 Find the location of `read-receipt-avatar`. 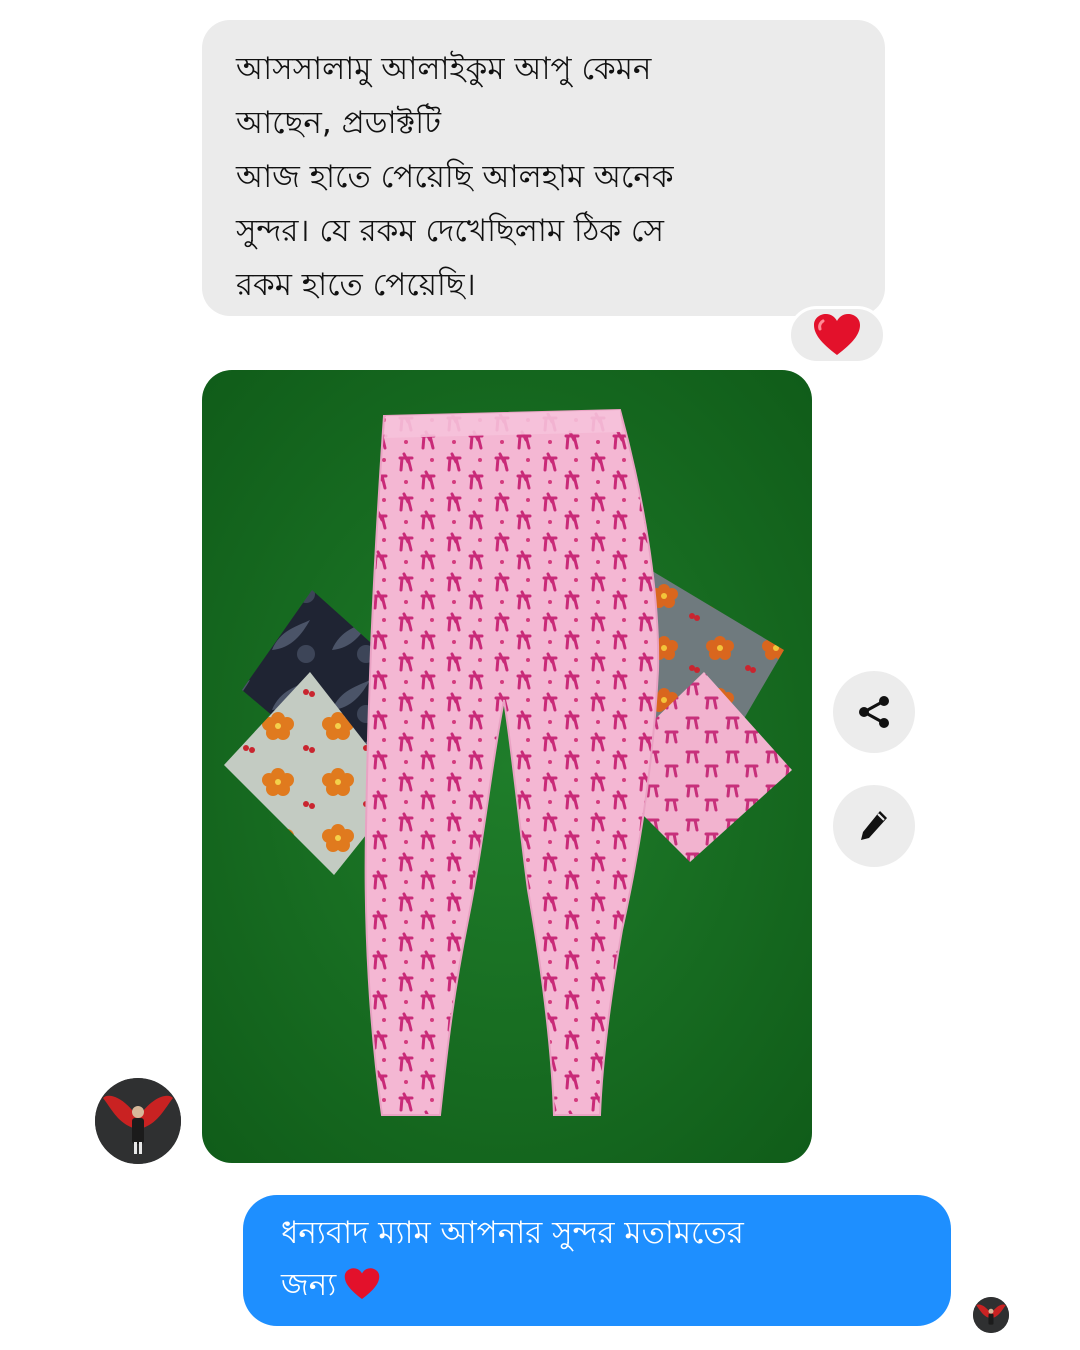

read-receipt-avatar is located at coordinates (991, 1315).